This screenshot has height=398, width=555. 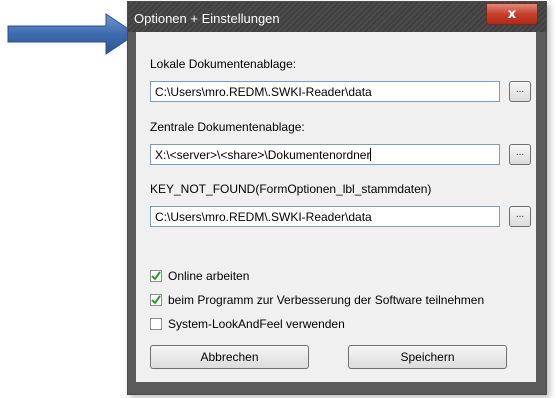 I want to click on central-storage-value: X:\<server>\<share>\Dokumentenordner, so click(x=263, y=155).